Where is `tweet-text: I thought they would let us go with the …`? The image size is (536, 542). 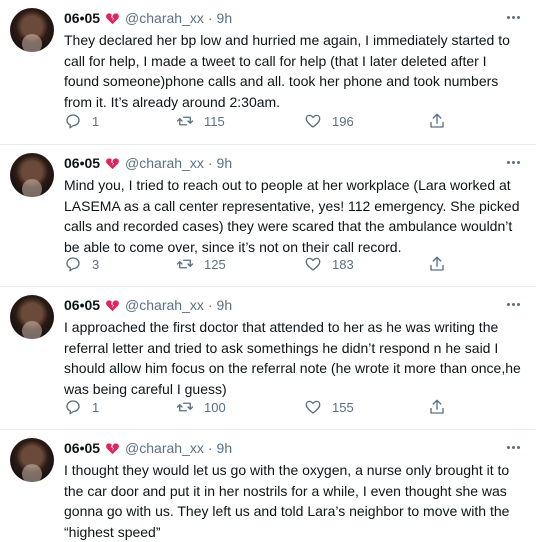 tweet-text: I thought they would let us go with the … is located at coordinates (287, 501).